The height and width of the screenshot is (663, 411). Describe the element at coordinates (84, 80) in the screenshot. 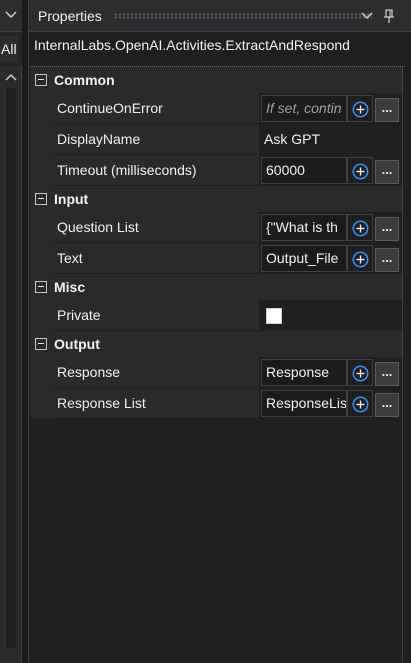

I see `category-label: Common` at that location.